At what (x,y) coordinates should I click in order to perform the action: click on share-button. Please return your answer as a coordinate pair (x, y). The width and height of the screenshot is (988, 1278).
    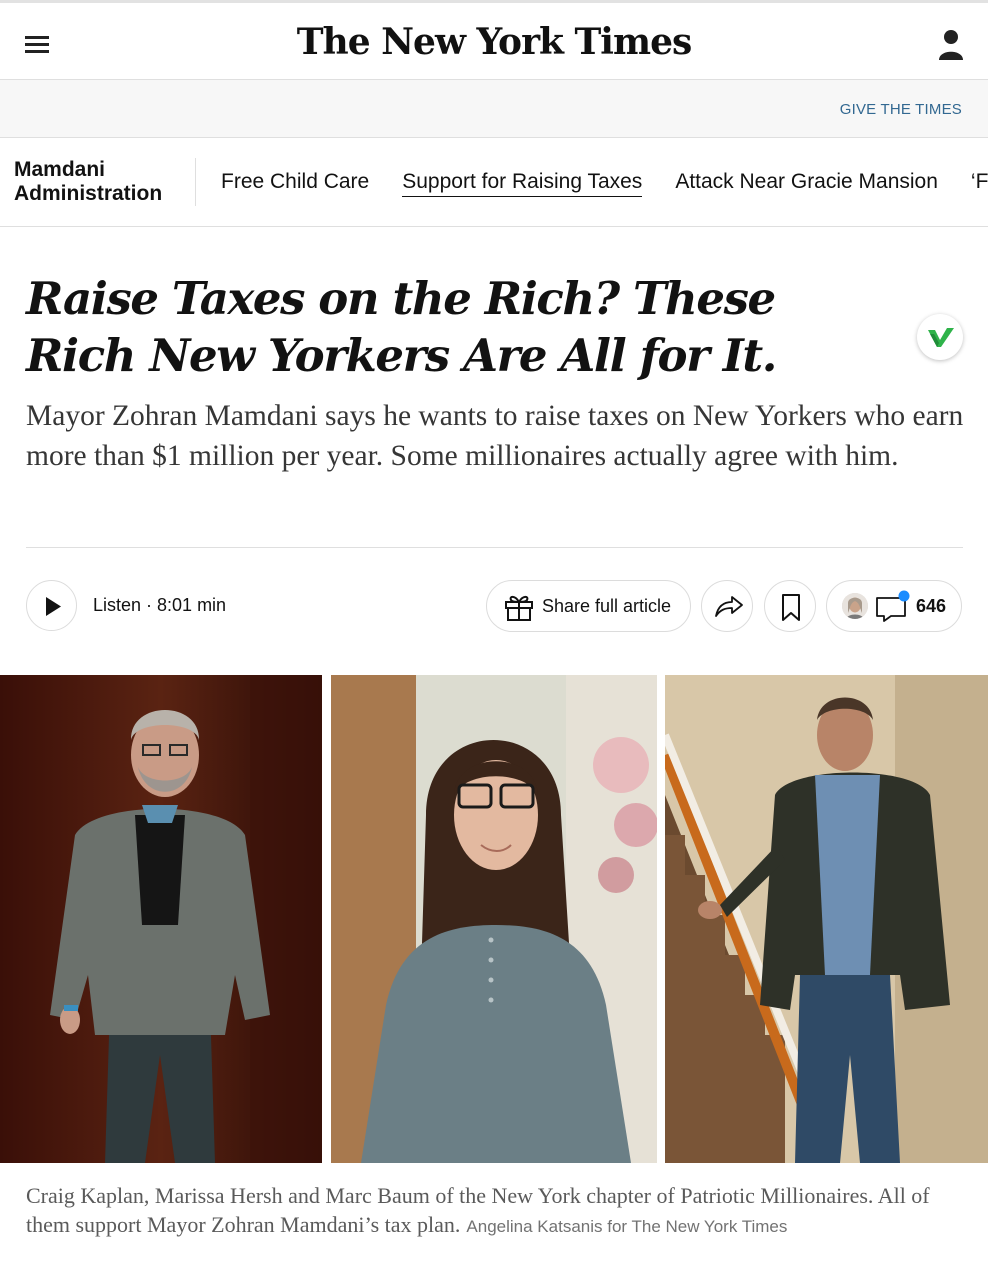
    Looking at the image, I should click on (727, 606).